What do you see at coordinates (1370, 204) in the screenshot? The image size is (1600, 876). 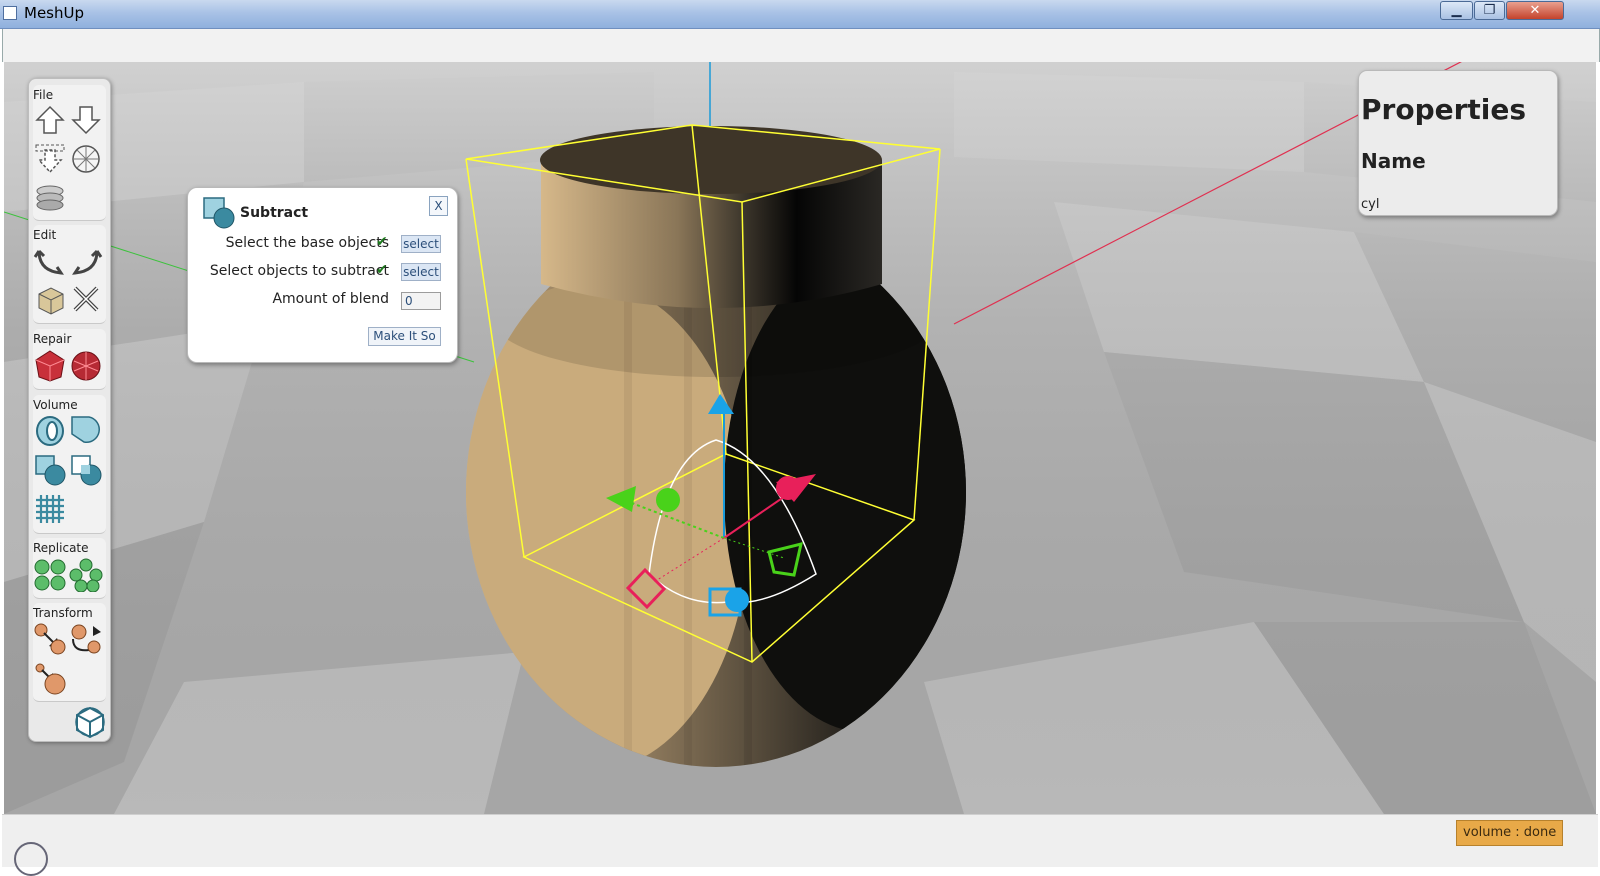 I see `properties-name-value: cyl` at bounding box center [1370, 204].